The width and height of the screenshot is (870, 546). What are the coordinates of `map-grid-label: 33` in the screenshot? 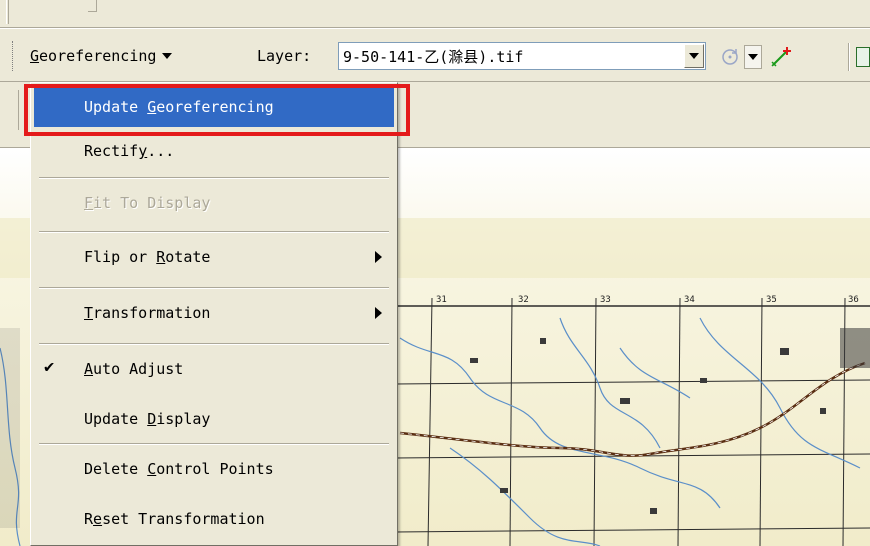 It's located at (605, 300).